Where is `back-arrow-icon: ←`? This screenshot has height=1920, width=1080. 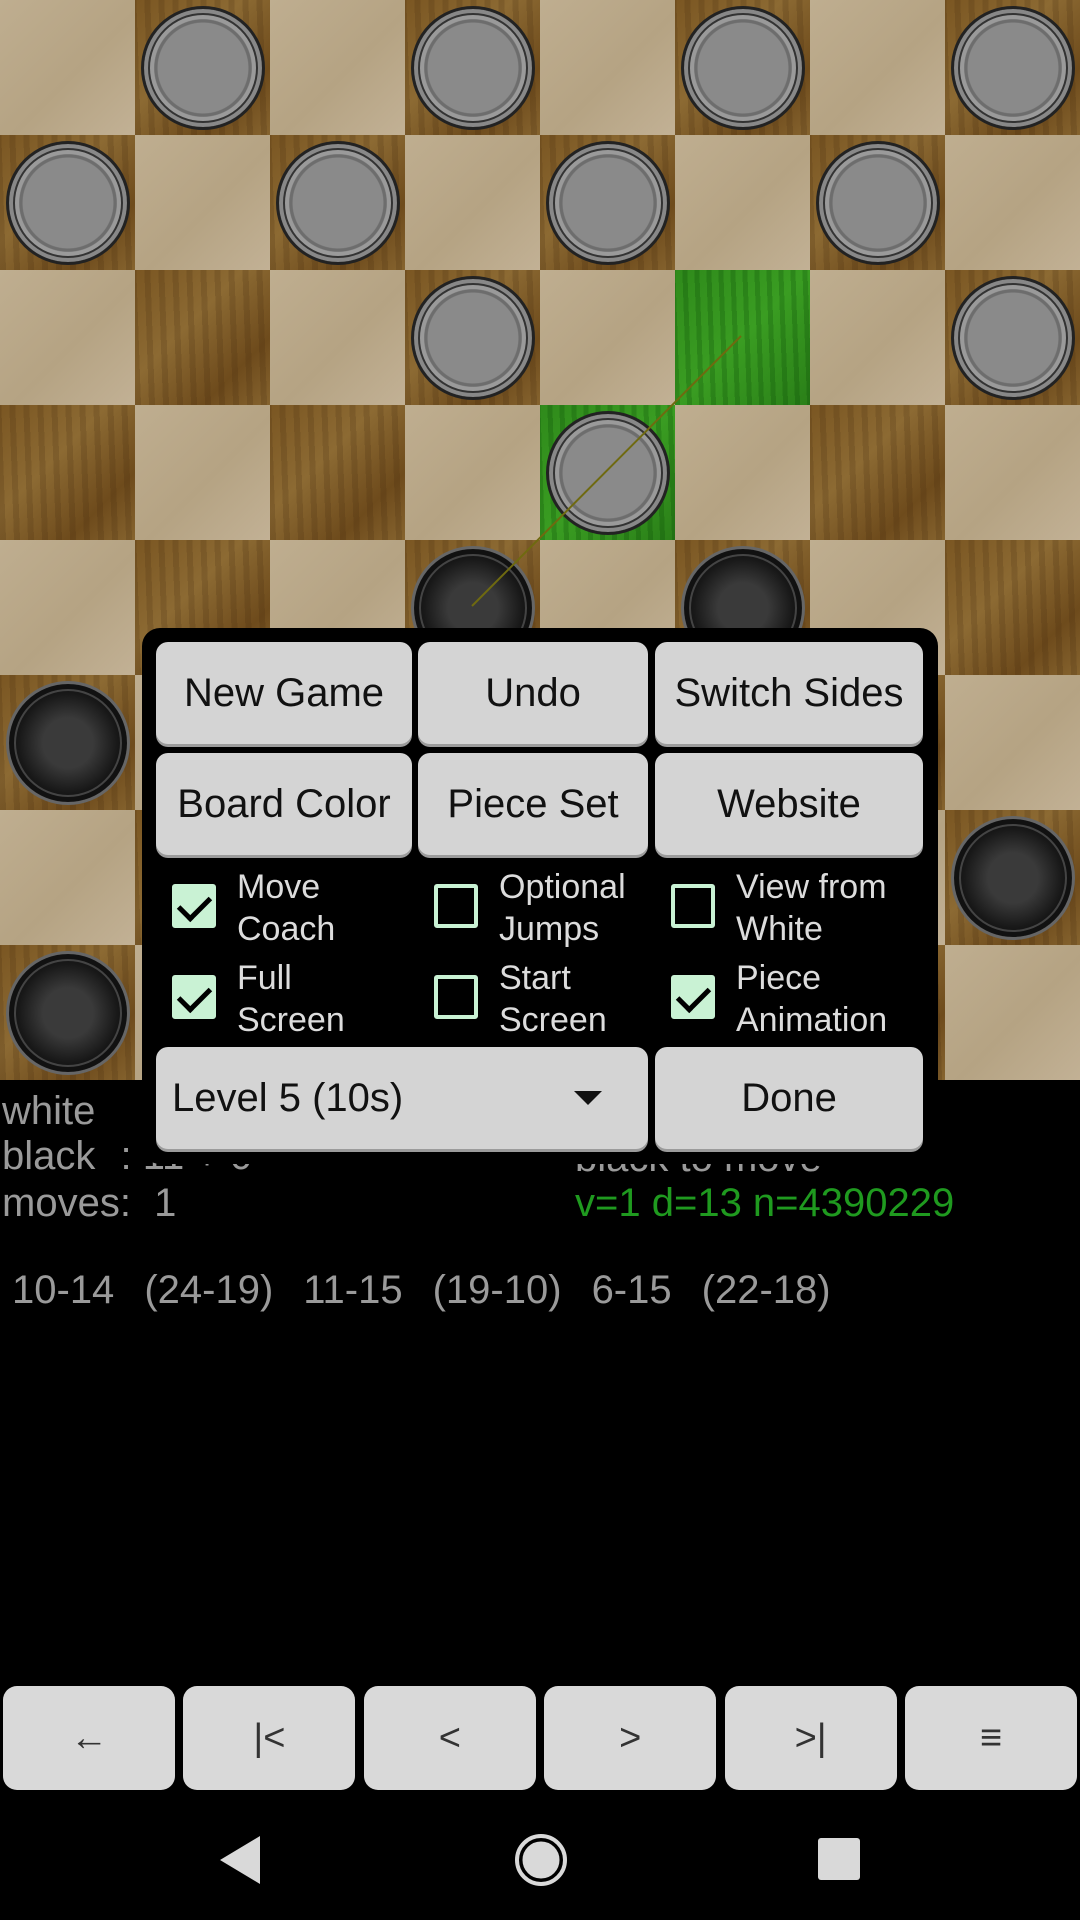 back-arrow-icon: ← is located at coordinates (89, 1737).